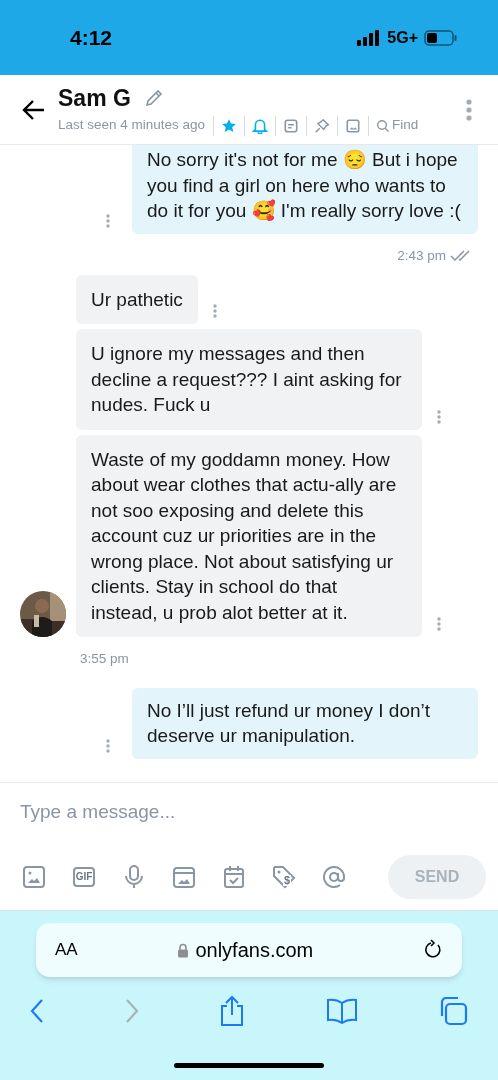  I want to click on price-tag-icon, so click(284, 877).